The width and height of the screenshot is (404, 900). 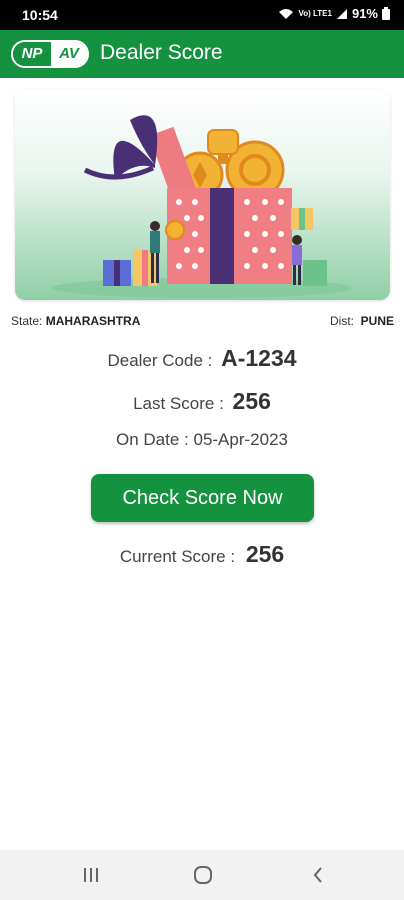 I want to click on back-icon, so click(x=318, y=875).